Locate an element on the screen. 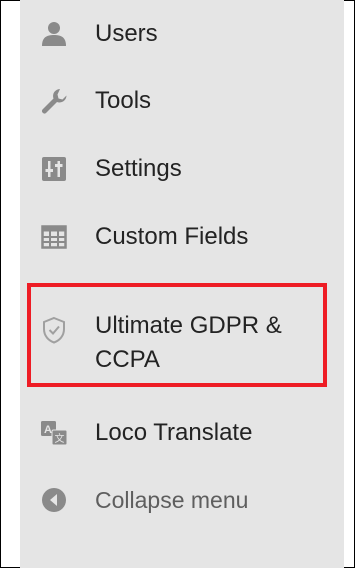 The image size is (355, 568). menu-item-label: Tools is located at coordinates (123, 100).